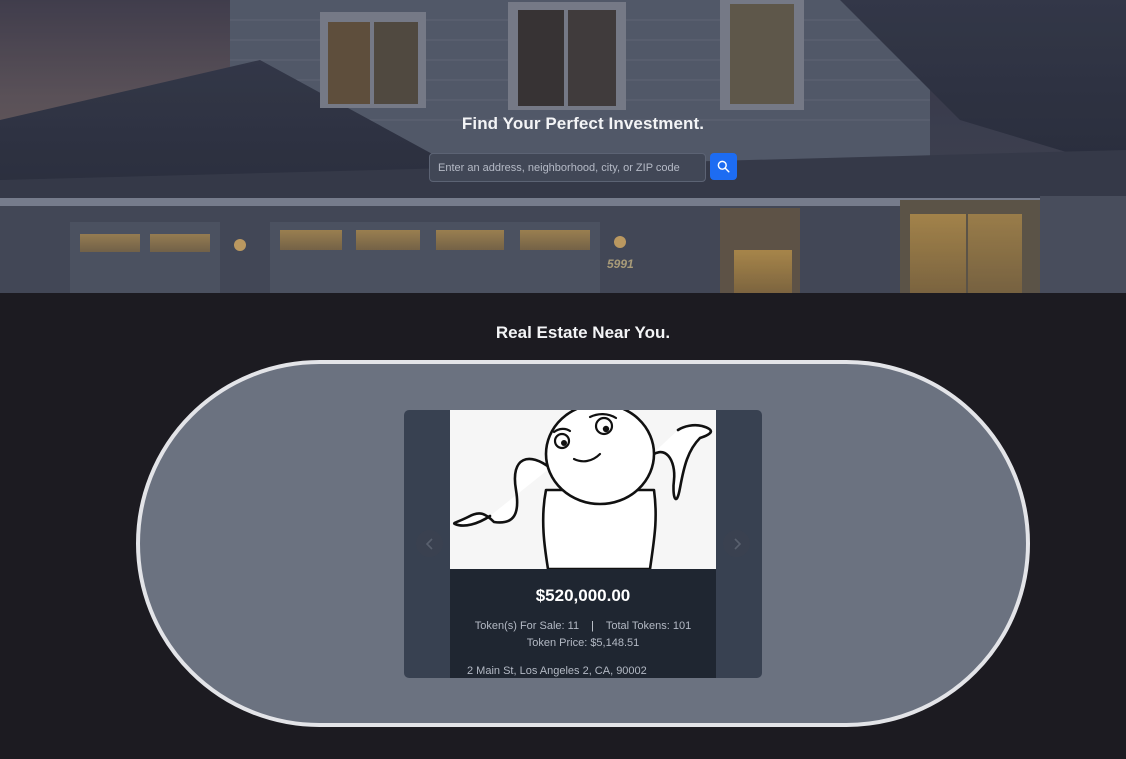  I want to click on chevron-left-icon, so click(429, 543).